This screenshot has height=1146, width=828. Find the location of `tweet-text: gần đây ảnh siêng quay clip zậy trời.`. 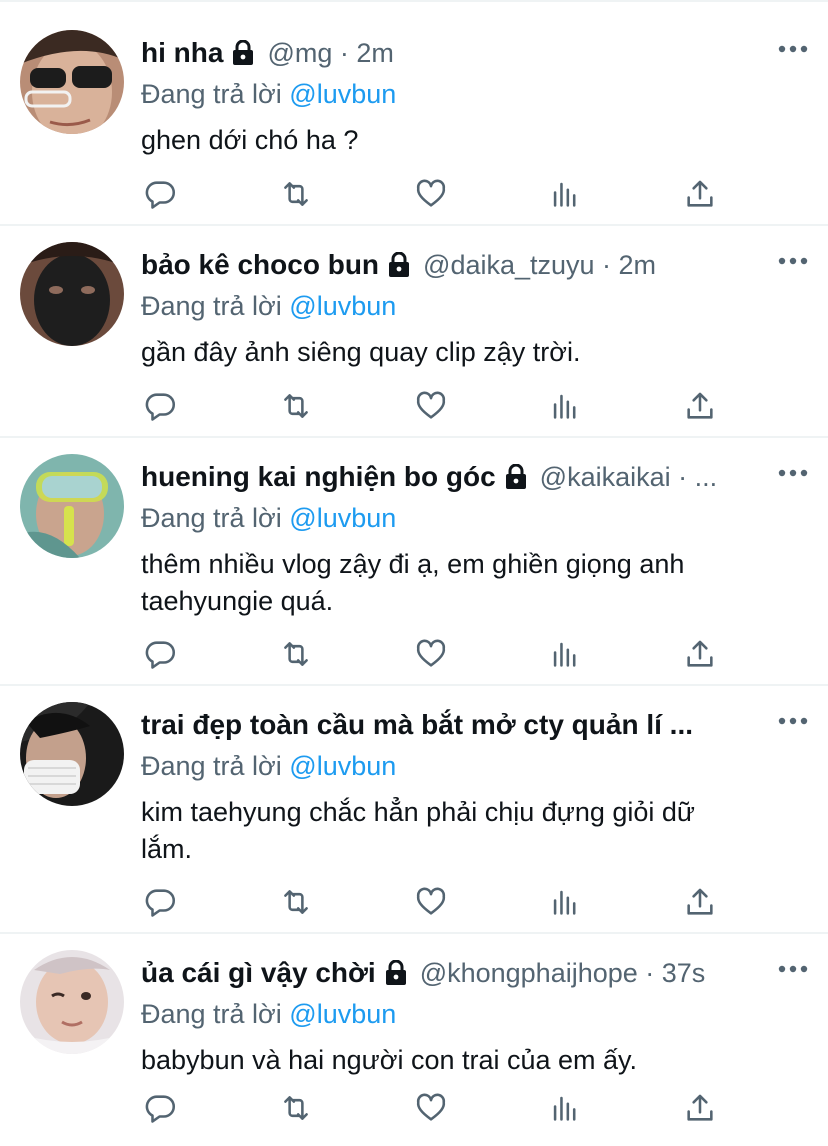

tweet-text: gần đây ảnh siêng quay clip zậy trời. is located at coordinates (361, 352).